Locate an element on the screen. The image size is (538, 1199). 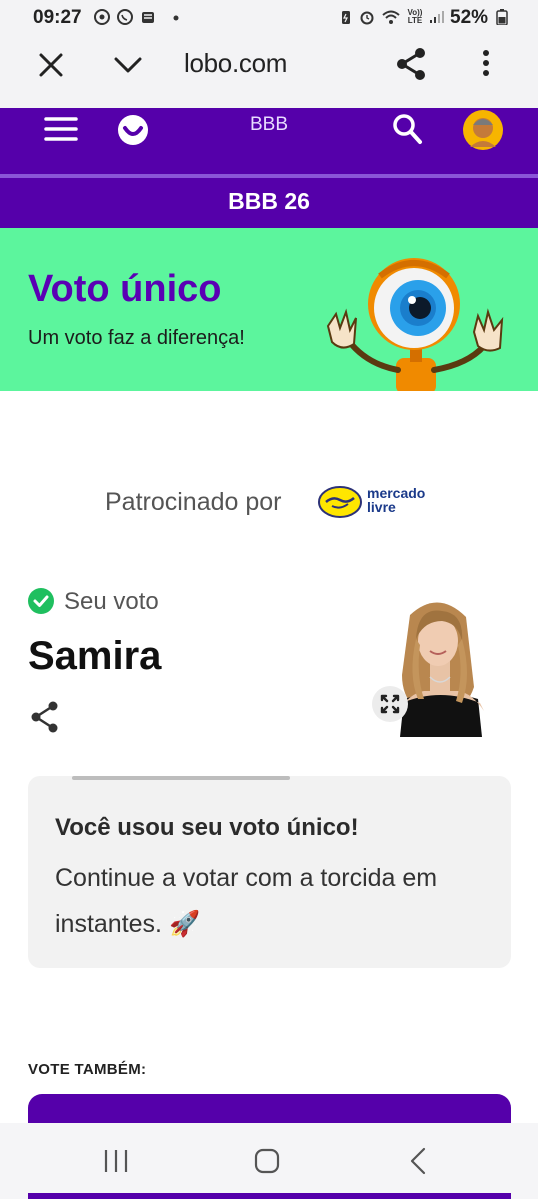
avatar-icon is located at coordinates (483, 130).